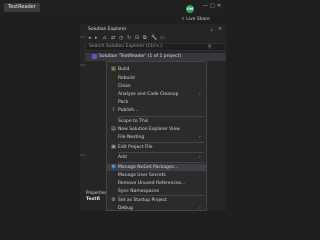 The width and height of the screenshot is (320, 240). I want to click on gear-icon: ⚙, so click(113, 200).